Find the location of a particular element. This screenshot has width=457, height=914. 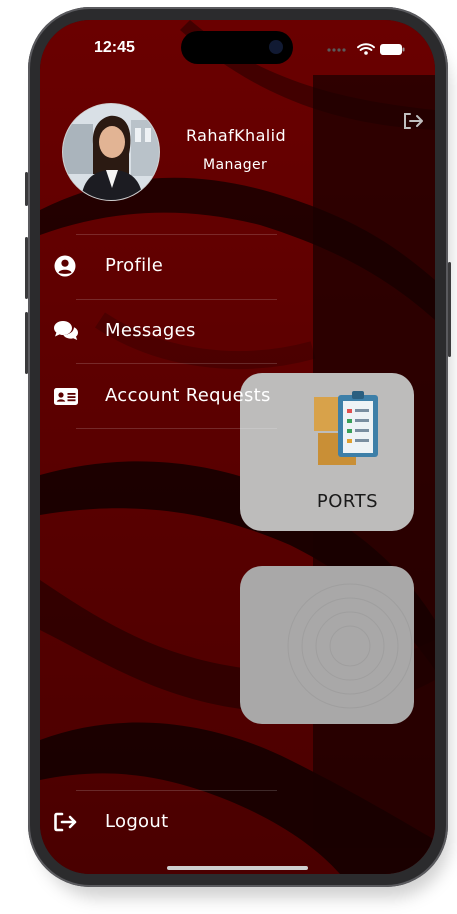

menu-label-messages: Messages is located at coordinates (150, 330).